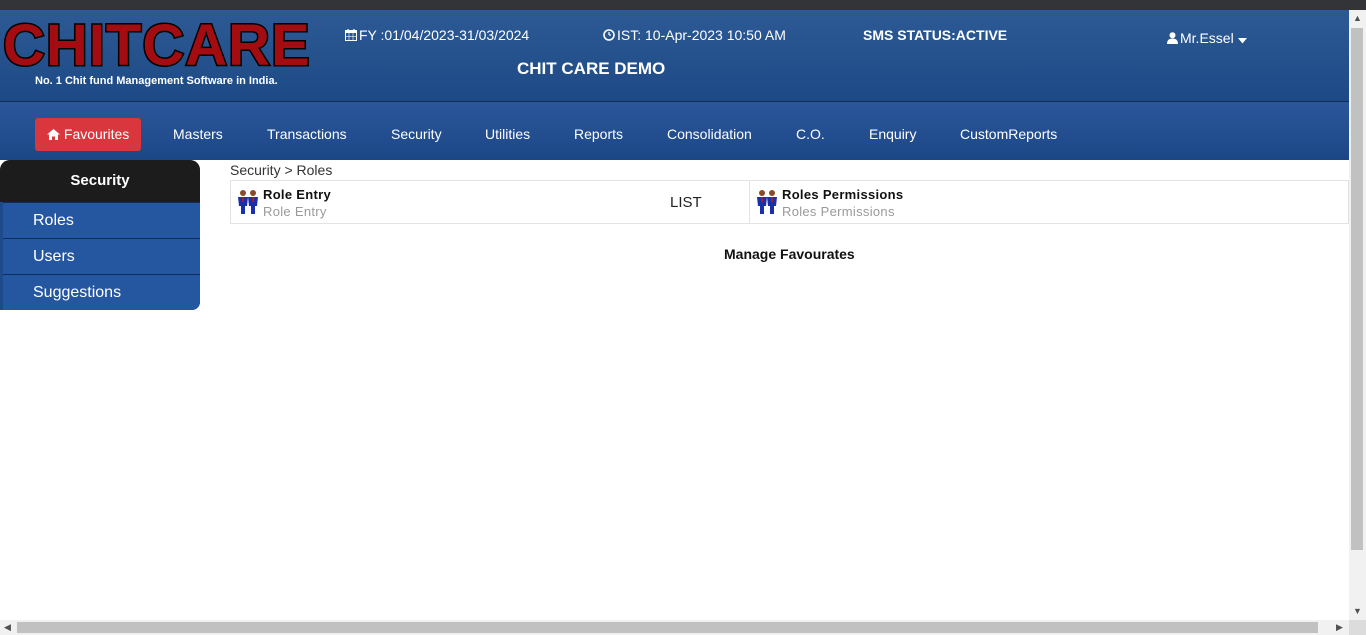 Image resolution: width=1366 pixels, height=635 pixels. I want to click on calendar-icon, so click(351, 35).